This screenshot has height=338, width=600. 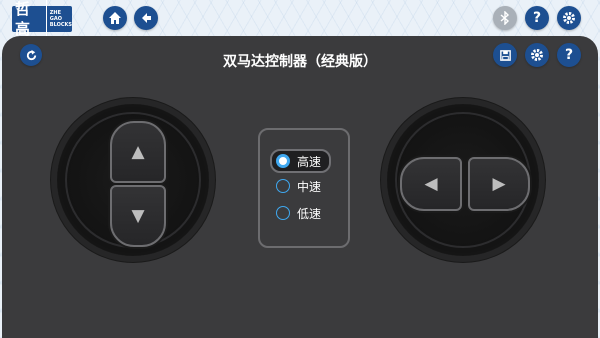 I want to click on speed-option-medium: 中速, so click(x=298, y=186).